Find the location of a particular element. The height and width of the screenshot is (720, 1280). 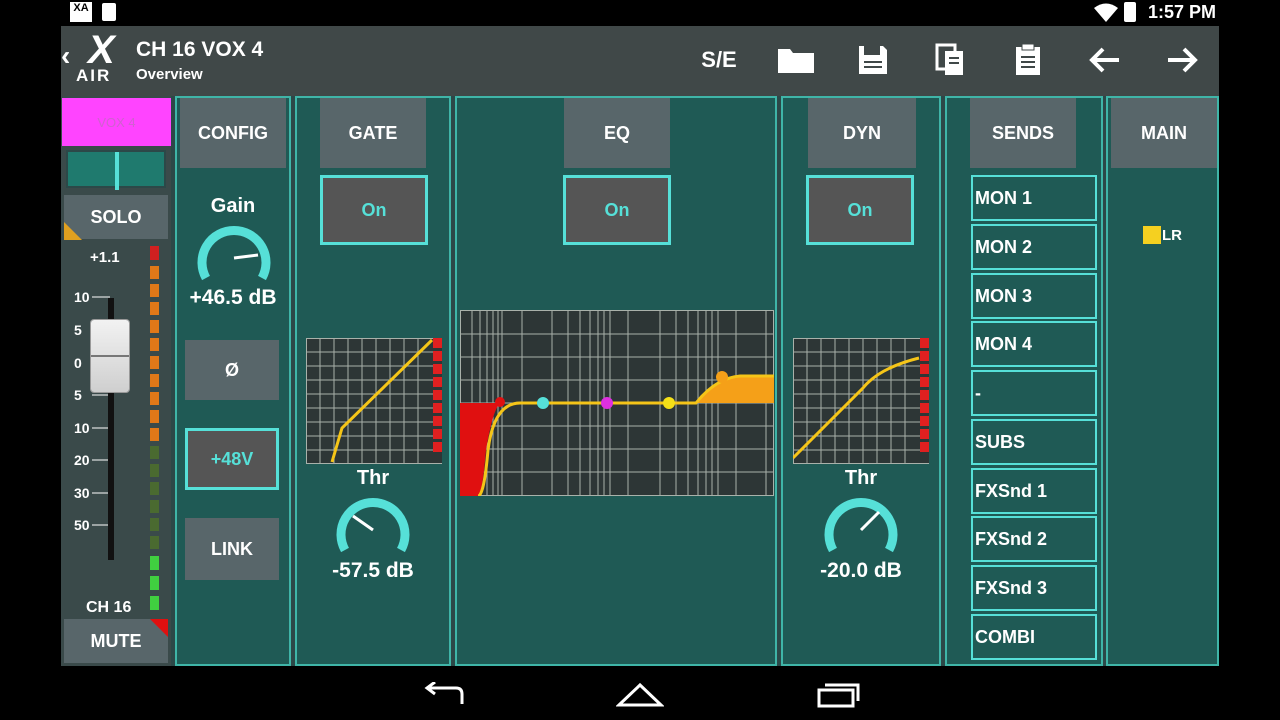

scale-label: 0 is located at coordinates (78, 363).